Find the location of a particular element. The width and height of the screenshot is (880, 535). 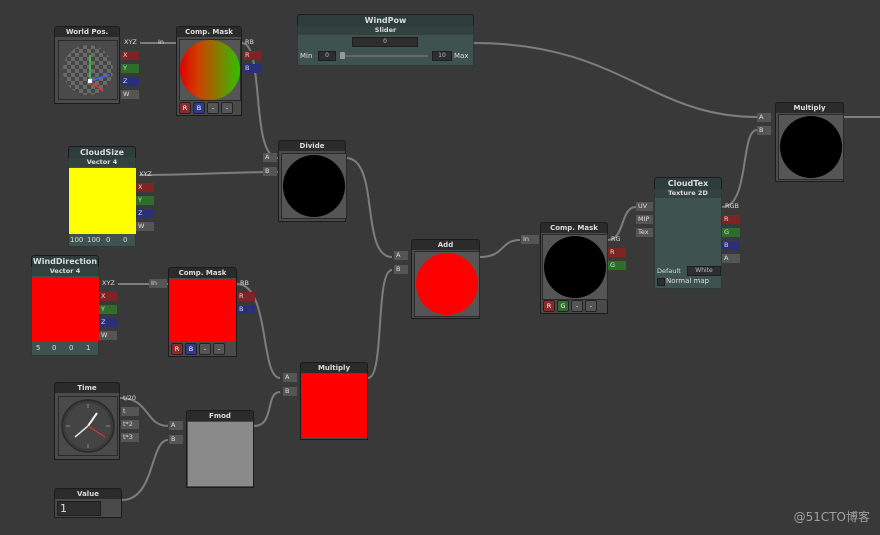

vector-value-x: 5 is located at coordinates (38, 348).